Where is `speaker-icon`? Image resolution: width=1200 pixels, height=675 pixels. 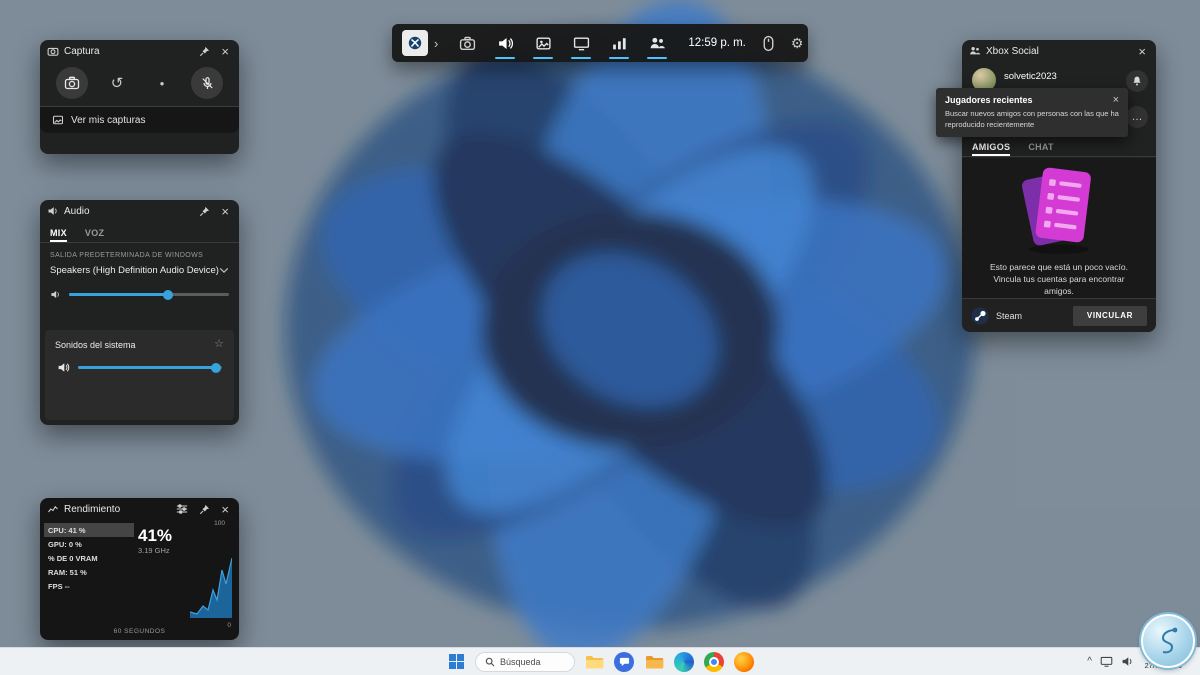 speaker-icon is located at coordinates (55, 294).